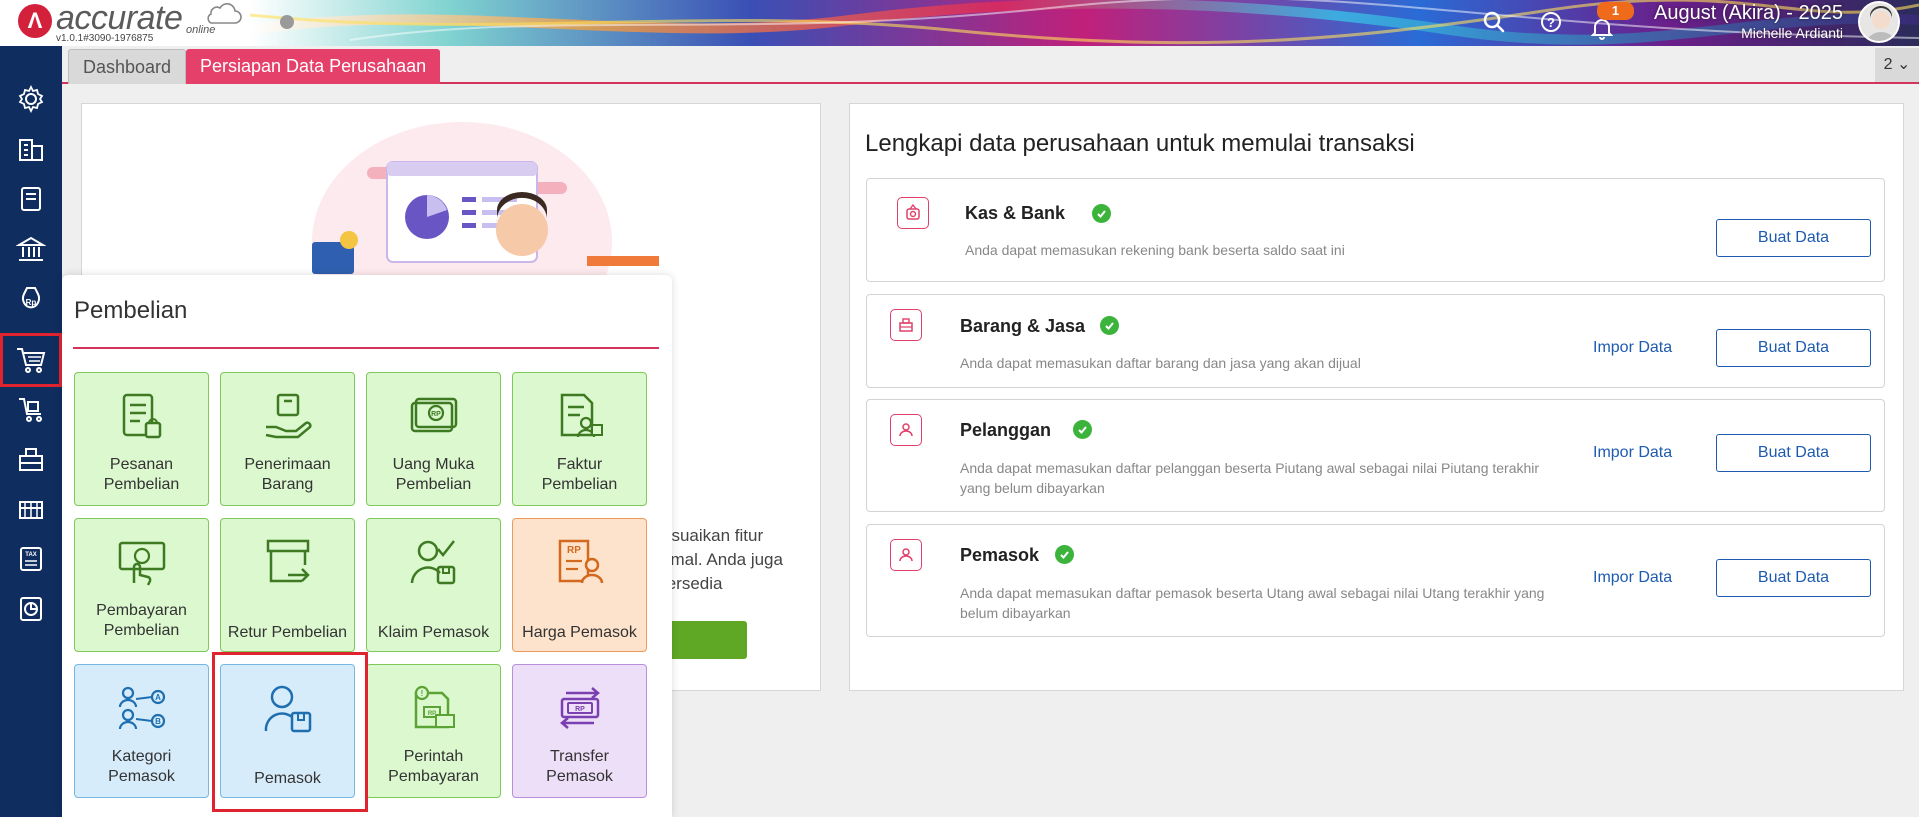 The width and height of the screenshot is (1919, 817). I want to click on cash-icon, so click(913, 213).